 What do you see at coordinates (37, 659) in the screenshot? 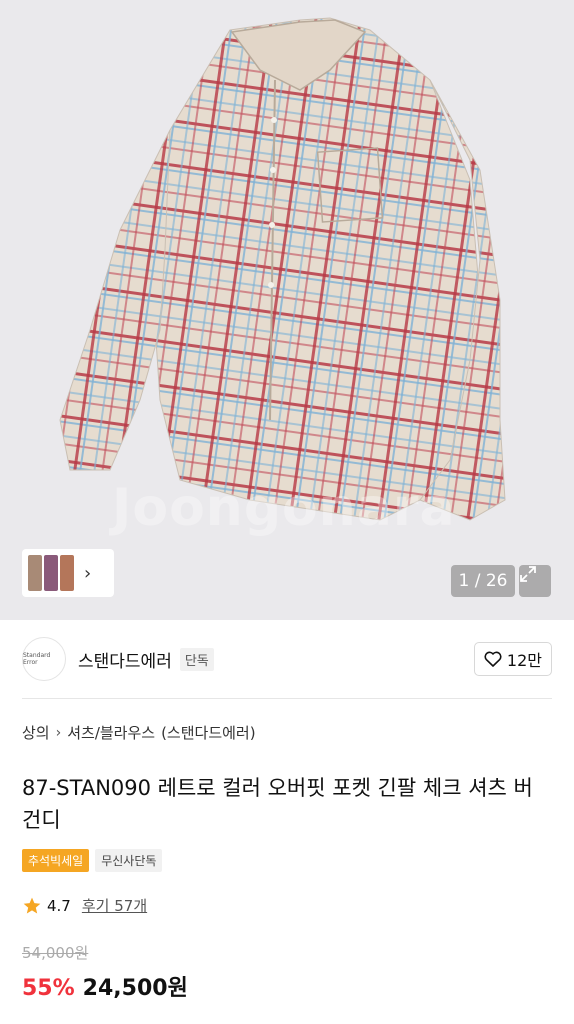
I see `brand-logo-text: Standard Error` at bounding box center [37, 659].